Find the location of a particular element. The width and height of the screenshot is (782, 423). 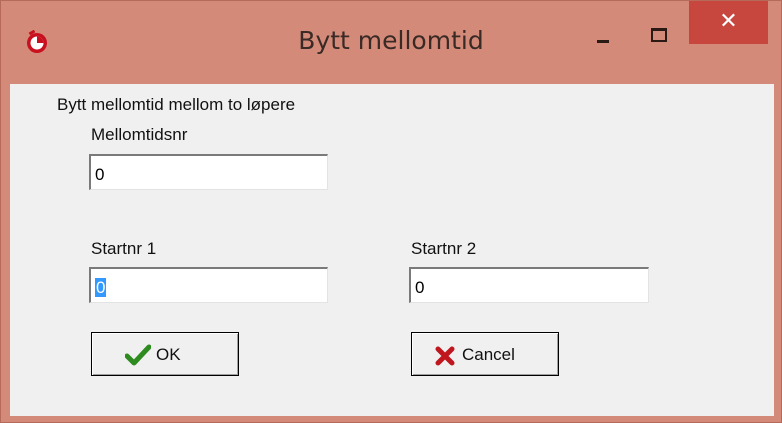

close-button: ✕ is located at coordinates (728, 22).